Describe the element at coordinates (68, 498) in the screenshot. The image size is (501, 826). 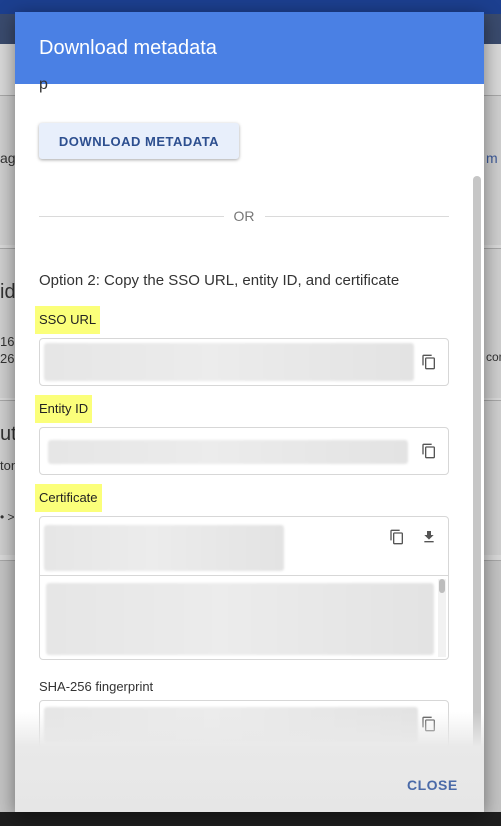
I see `certificate-label: Certificate` at that location.